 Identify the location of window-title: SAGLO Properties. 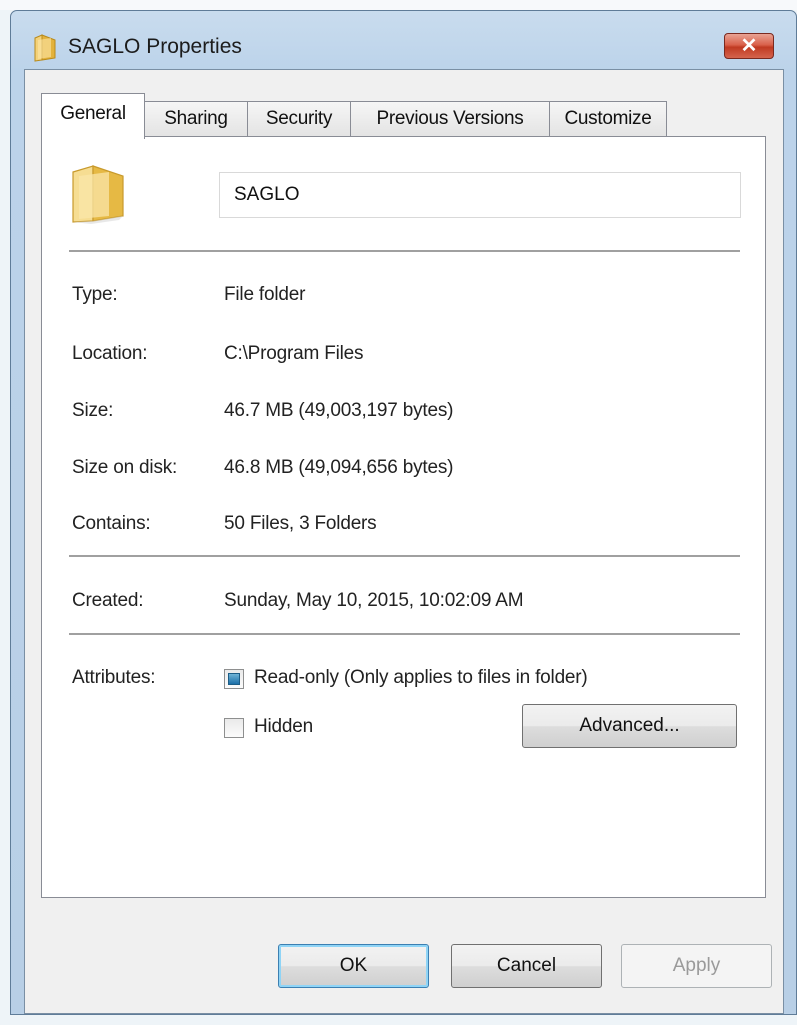
(155, 46).